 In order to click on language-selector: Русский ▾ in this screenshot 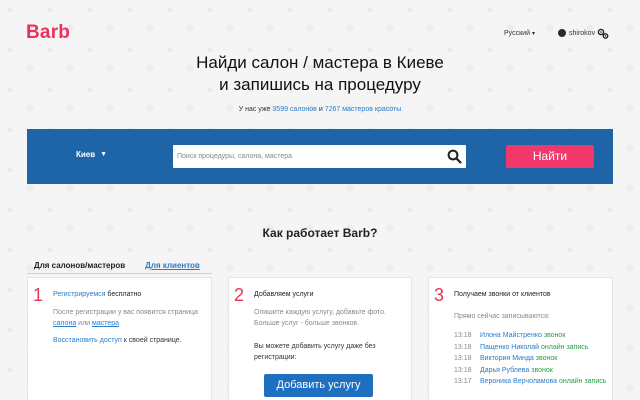, I will do `click(519, 33)`.